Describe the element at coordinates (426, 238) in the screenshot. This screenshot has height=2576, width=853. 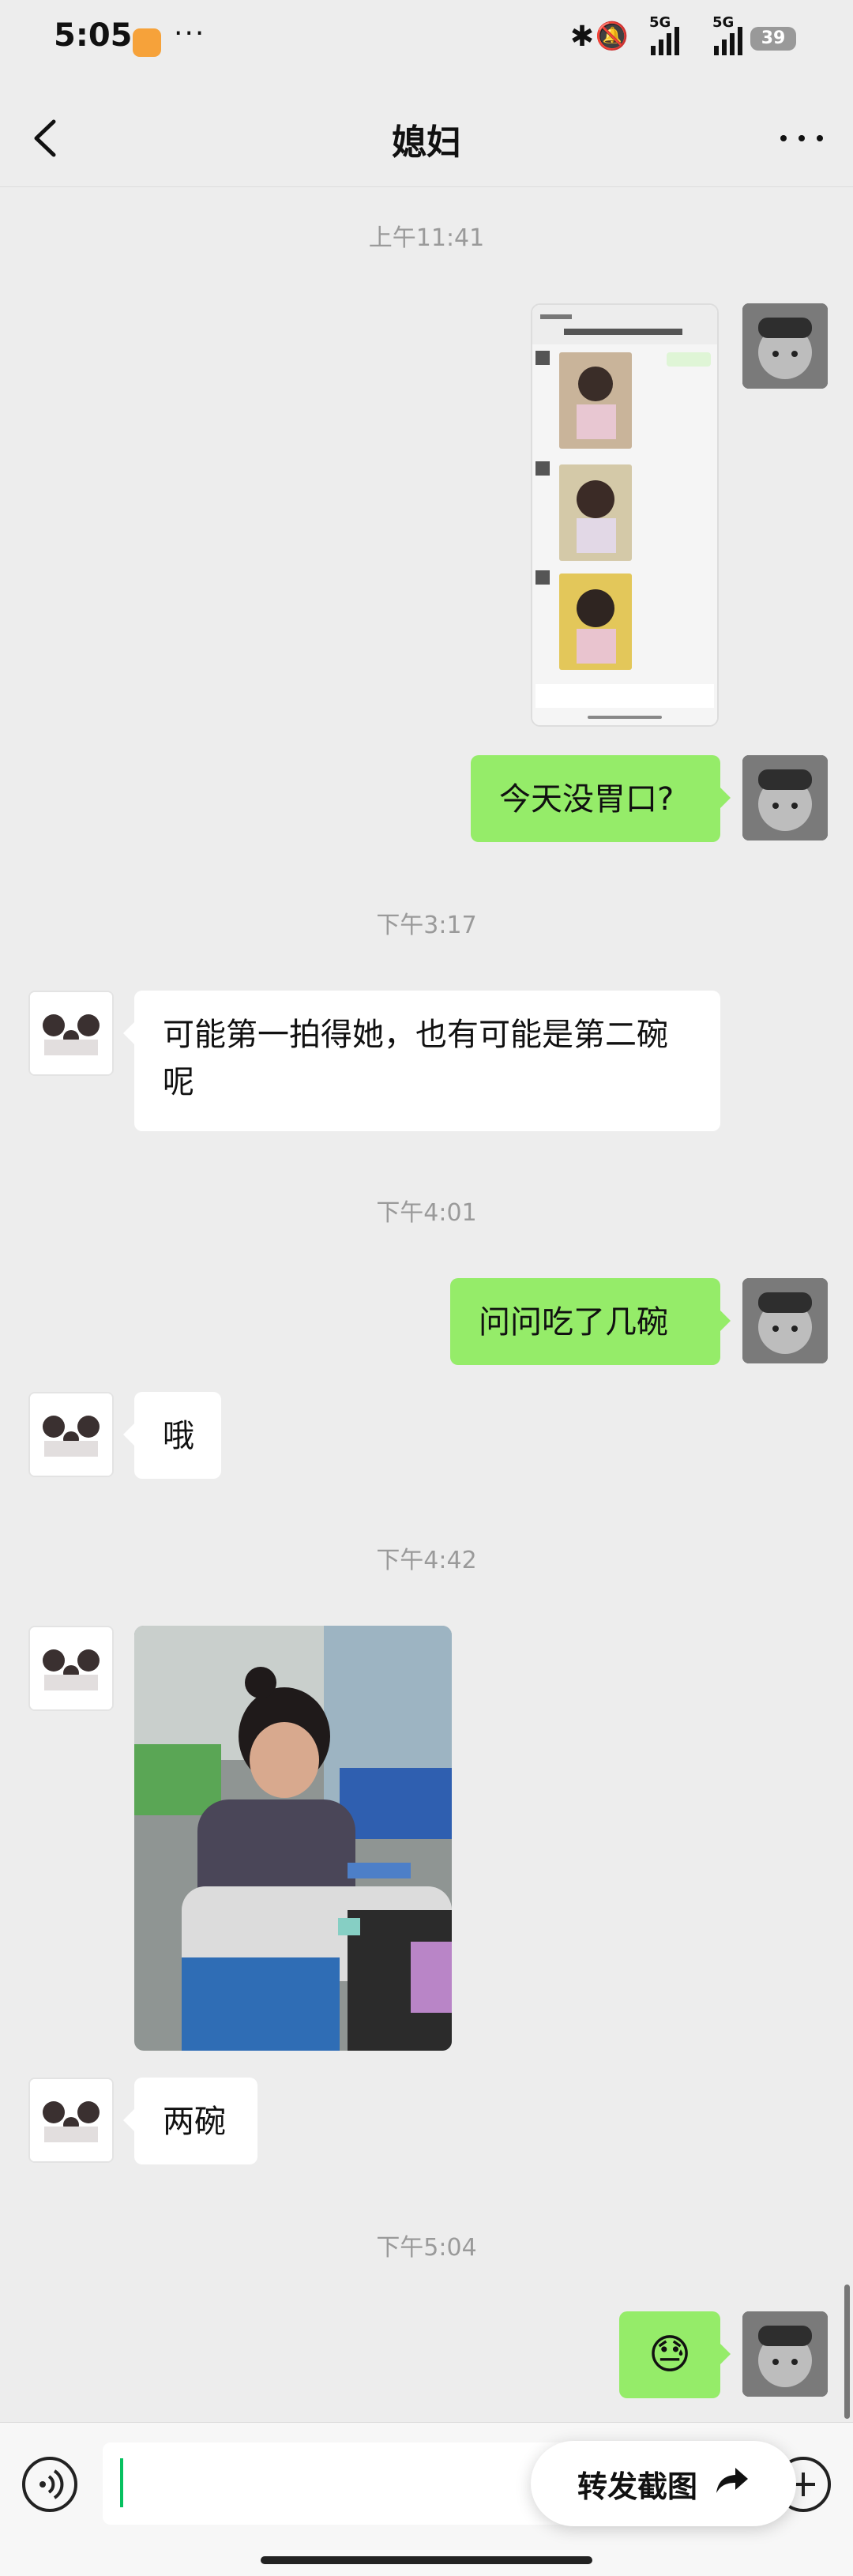
I see `timestamp: 上午11:41` at that location.